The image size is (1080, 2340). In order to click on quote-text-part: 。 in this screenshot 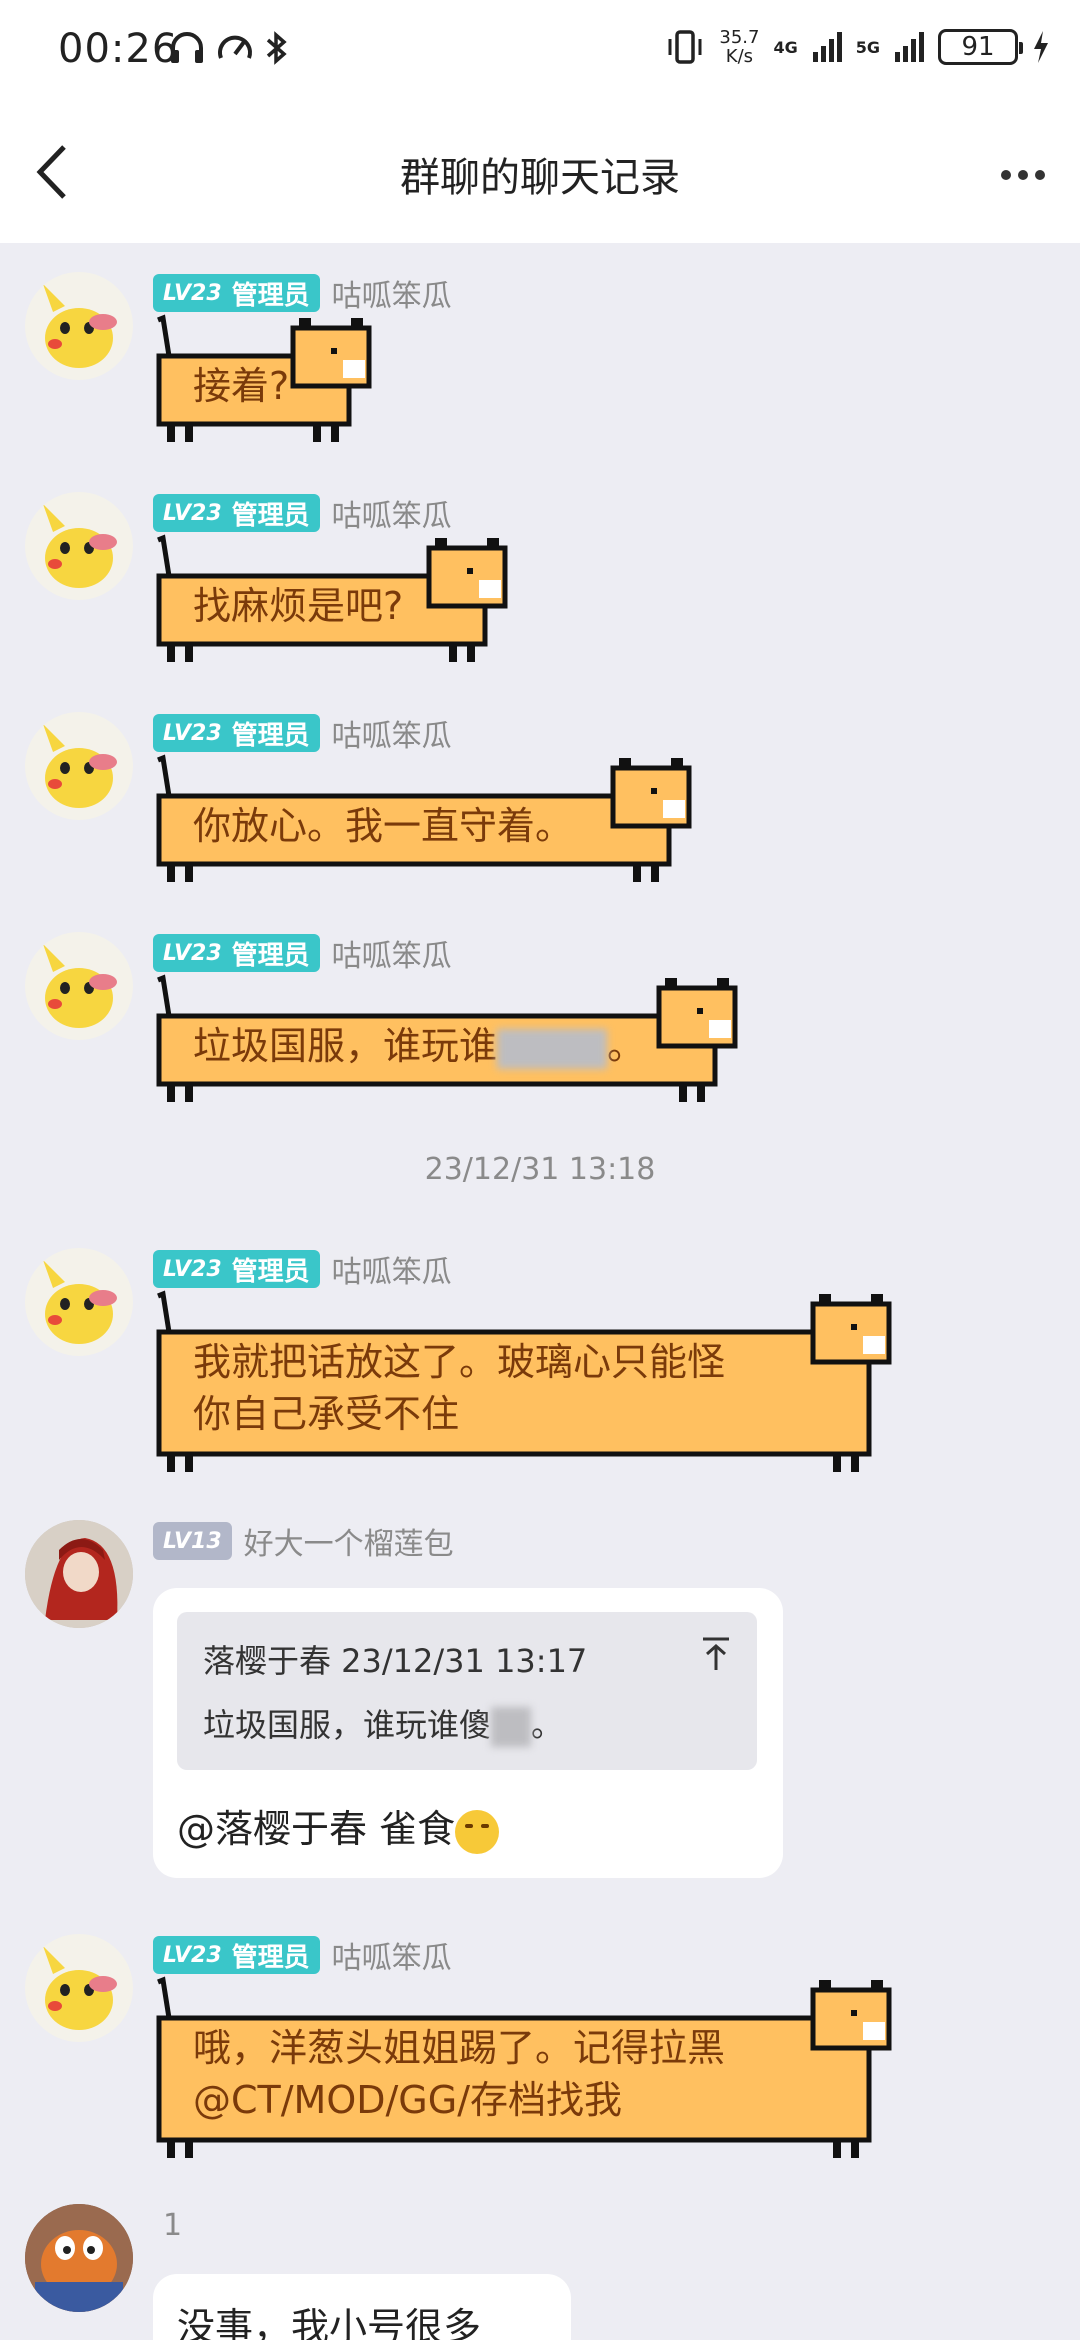, I will do `click(547, 1725)`.